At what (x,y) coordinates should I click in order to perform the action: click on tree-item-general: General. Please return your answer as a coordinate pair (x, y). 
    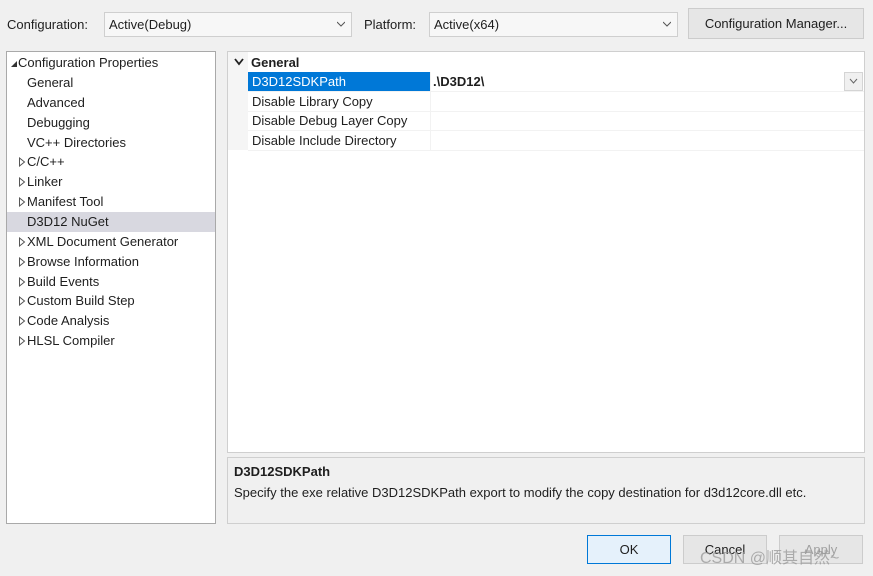
    Looking at the image, I should click on (111, 83).